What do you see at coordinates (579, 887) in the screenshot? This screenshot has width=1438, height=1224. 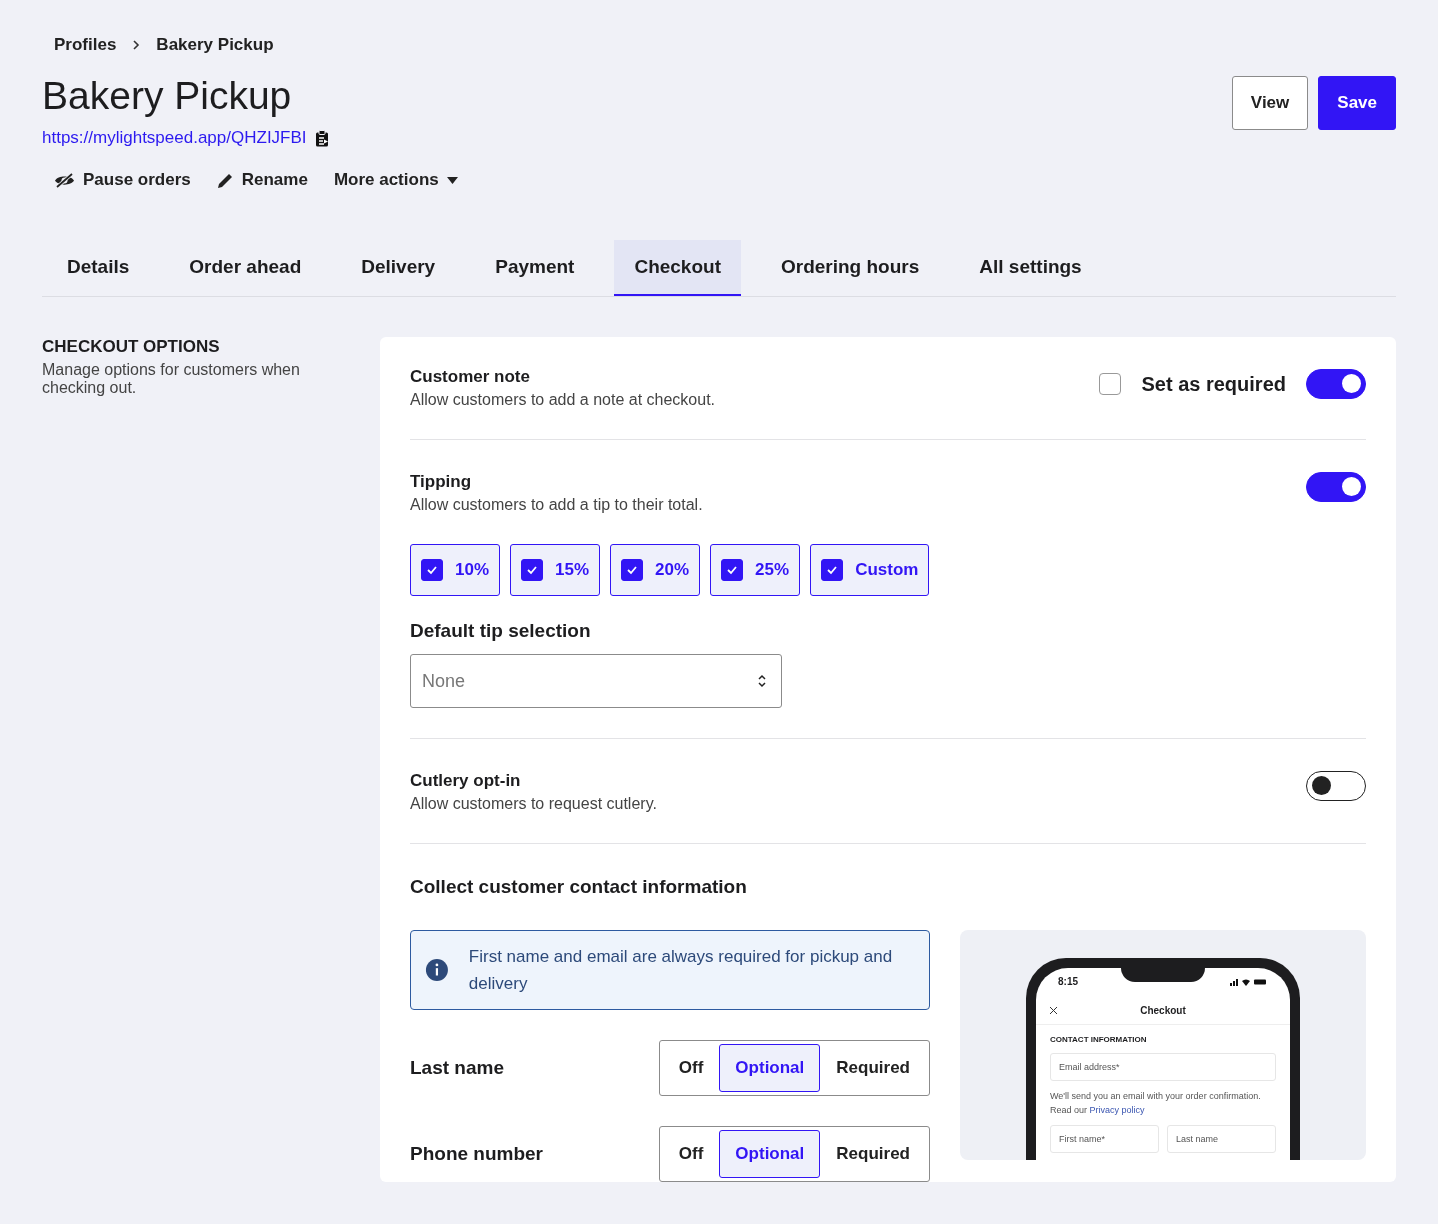 I see `subsection-title: Collect customer contact information` at bounding box center [579, 887].